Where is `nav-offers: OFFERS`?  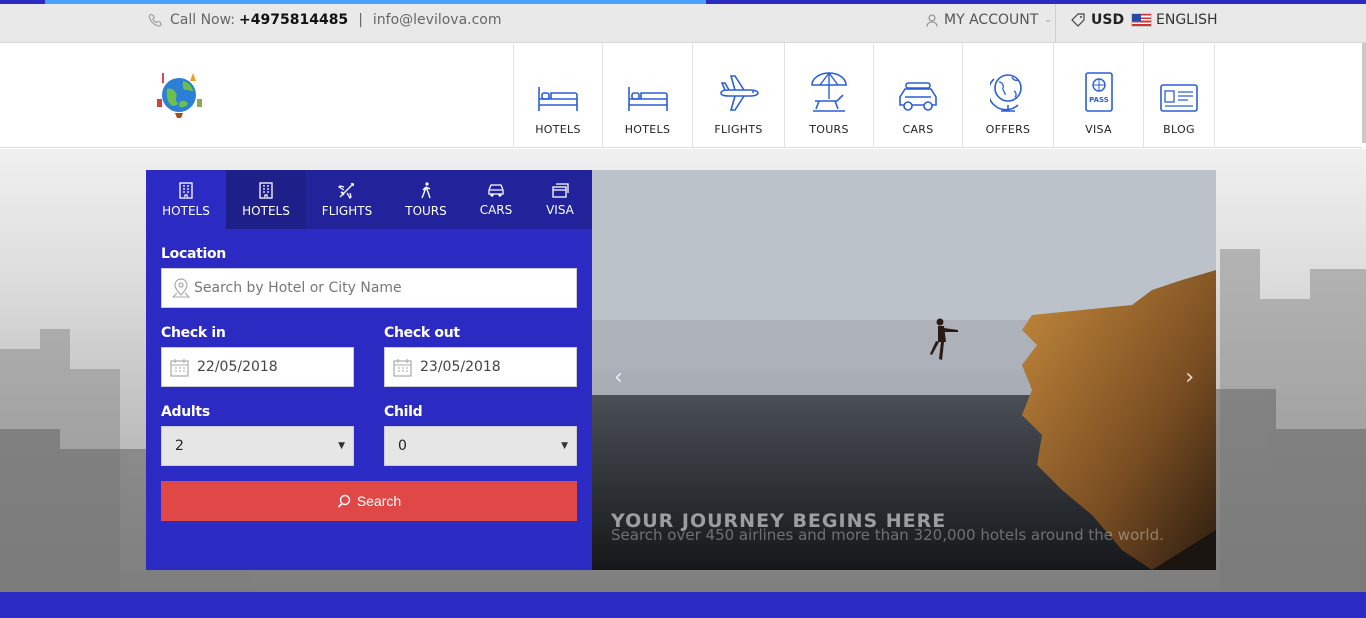
nav-offers: OFFERS is located at coordinates (1008, 95).